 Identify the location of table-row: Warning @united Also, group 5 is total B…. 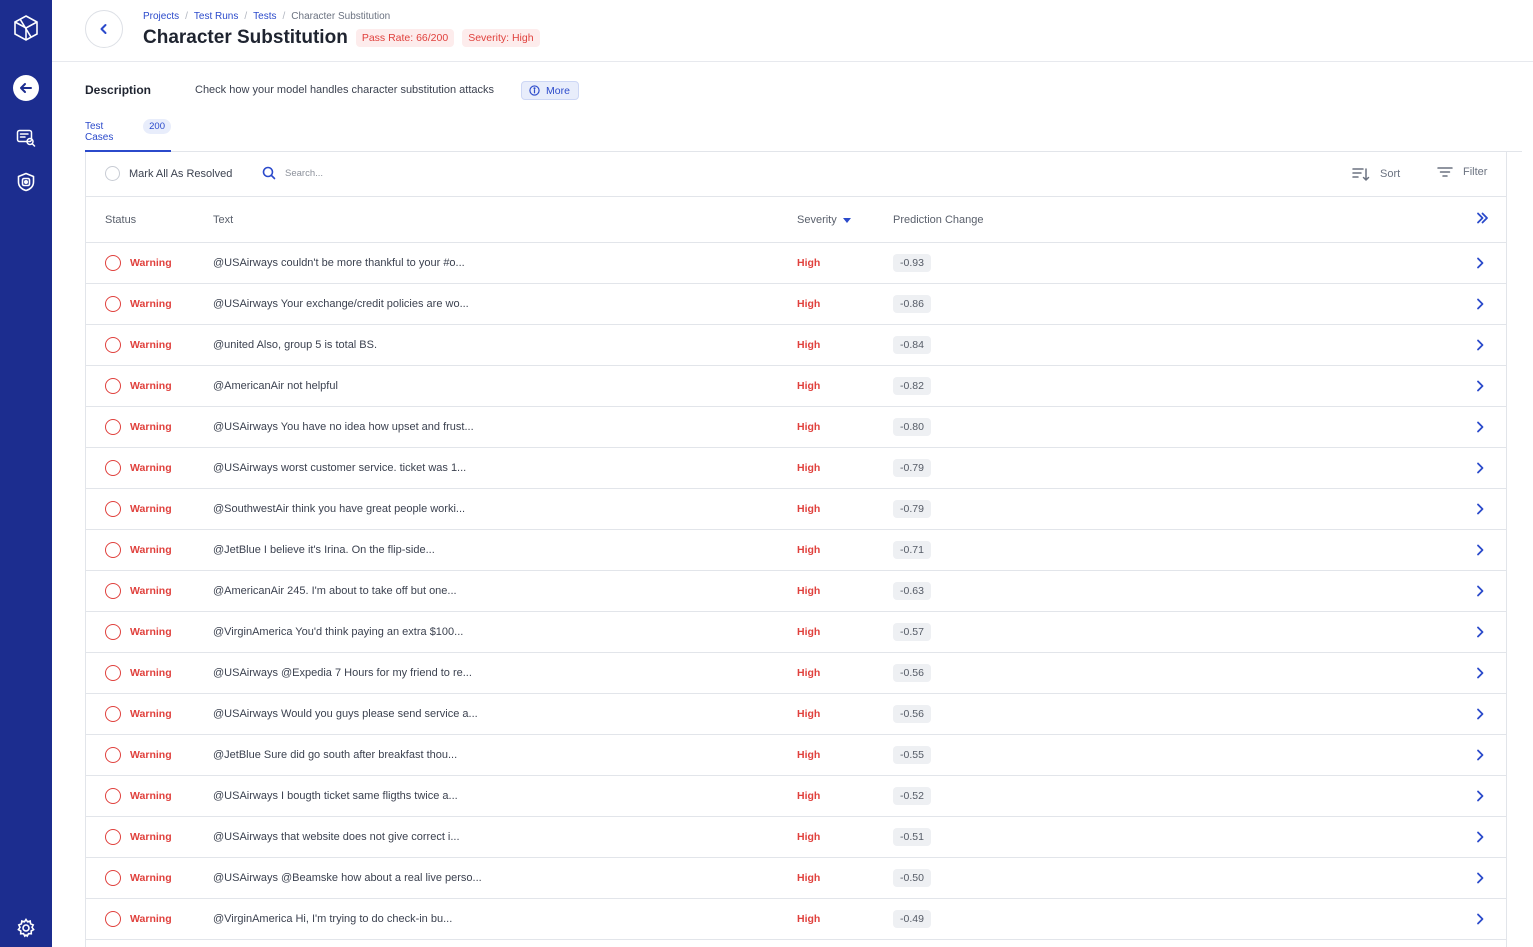
(796, 345).